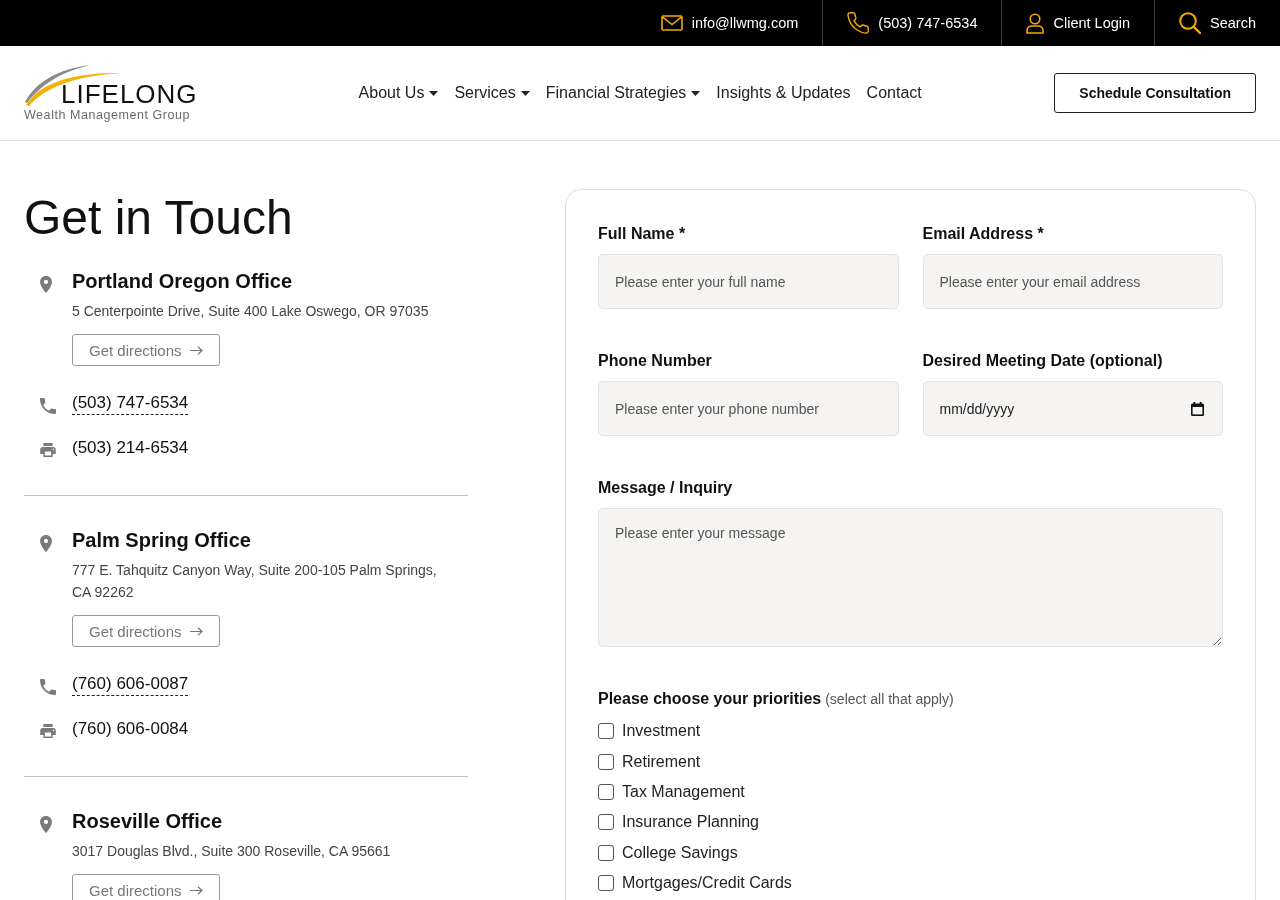 This screenshot has height=900, width=1280. What do you see at coordinates (748, 281) in the screenshot?
I see `input-field: Please enter your full name` at bounding box center [748, 281].